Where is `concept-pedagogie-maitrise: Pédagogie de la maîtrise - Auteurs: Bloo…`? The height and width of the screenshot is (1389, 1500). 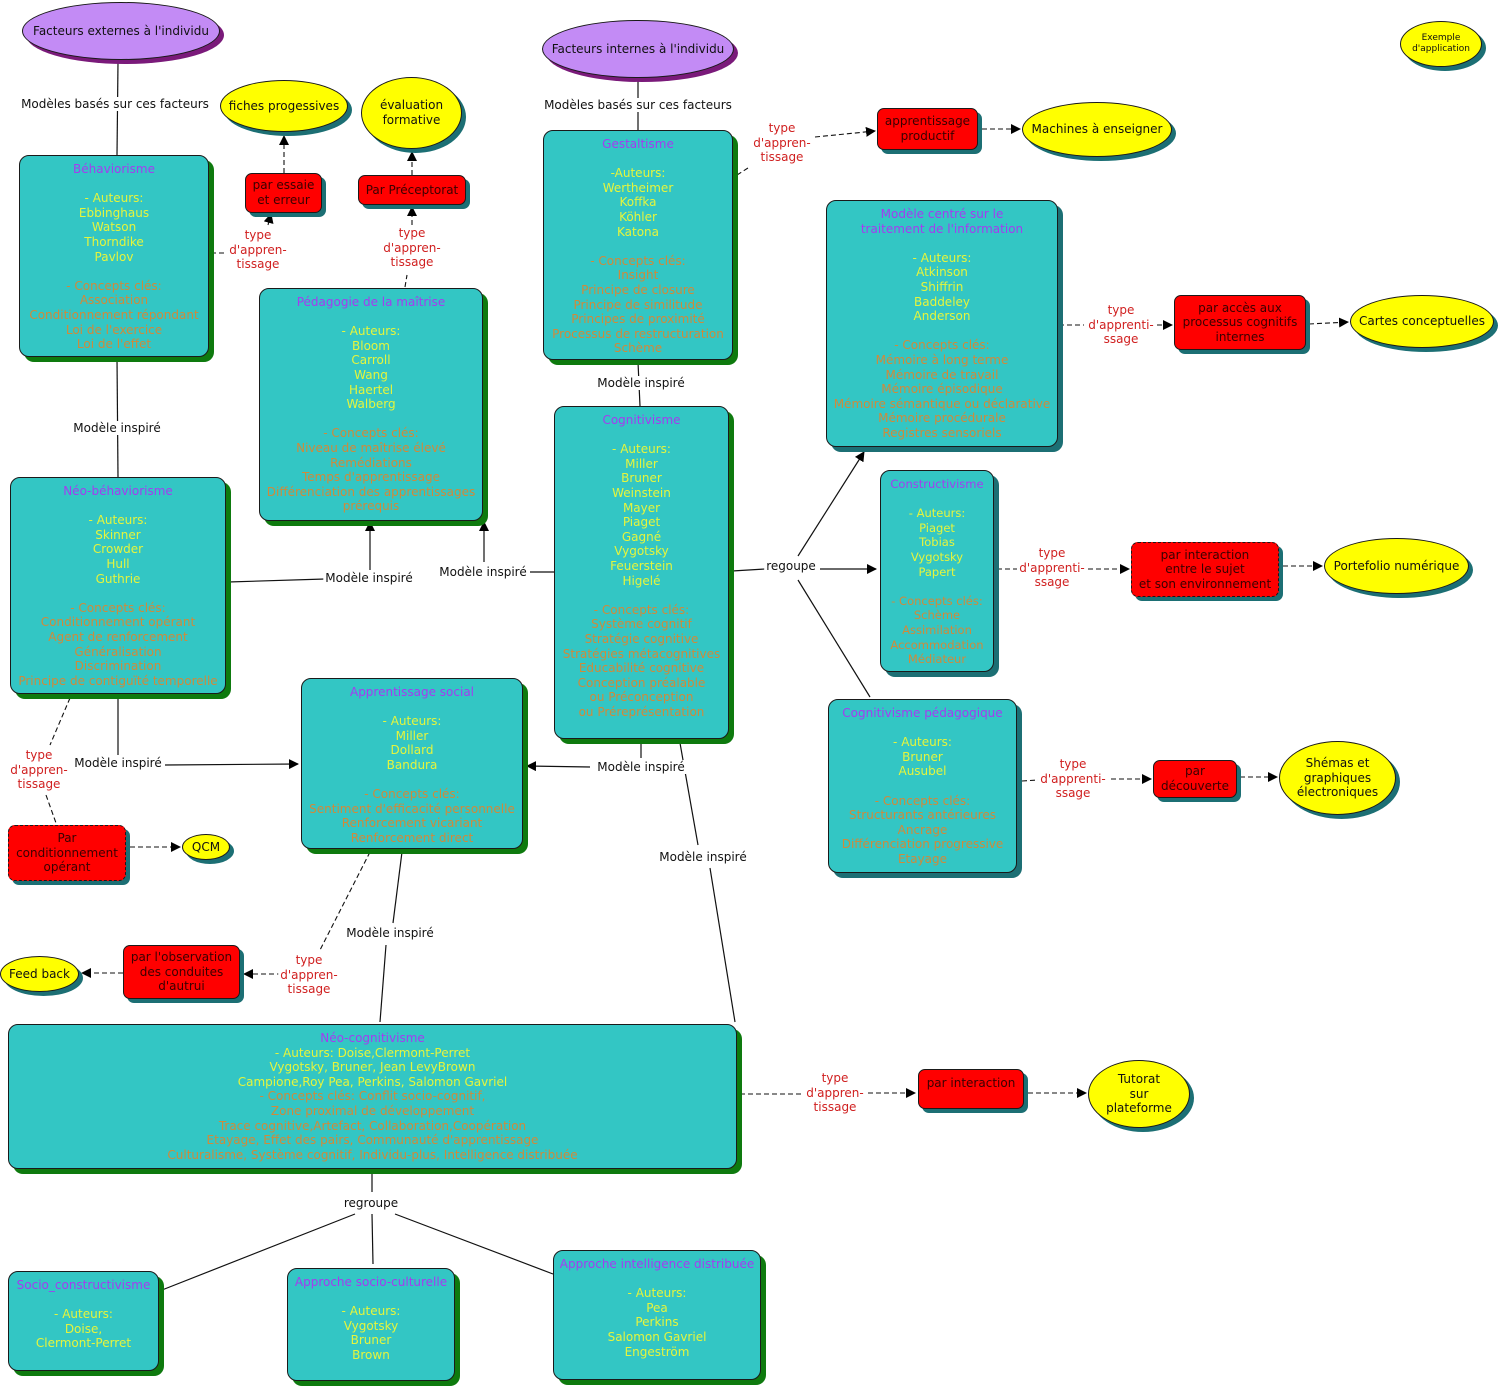
concept-pedagogie-maitrise: Pédagogie de la maîtrise - Auteurs: Bloo… is located at coordinates (371, 404).